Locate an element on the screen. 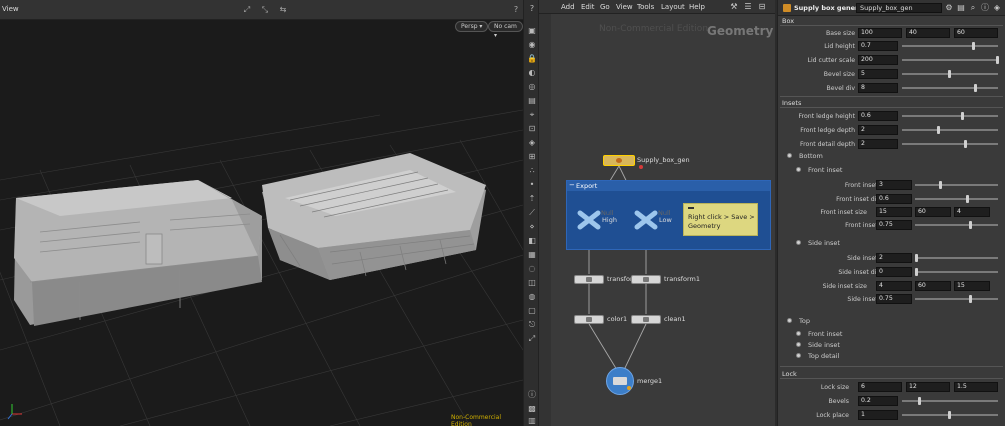 The height and width of the screenshot is (426, 1005). null-high-icon is located at coordinates (589, 220).